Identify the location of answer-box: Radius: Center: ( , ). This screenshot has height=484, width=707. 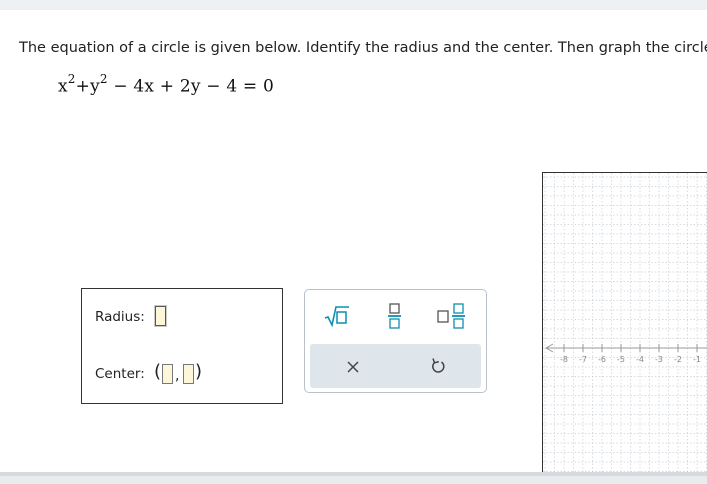
(182, 346).